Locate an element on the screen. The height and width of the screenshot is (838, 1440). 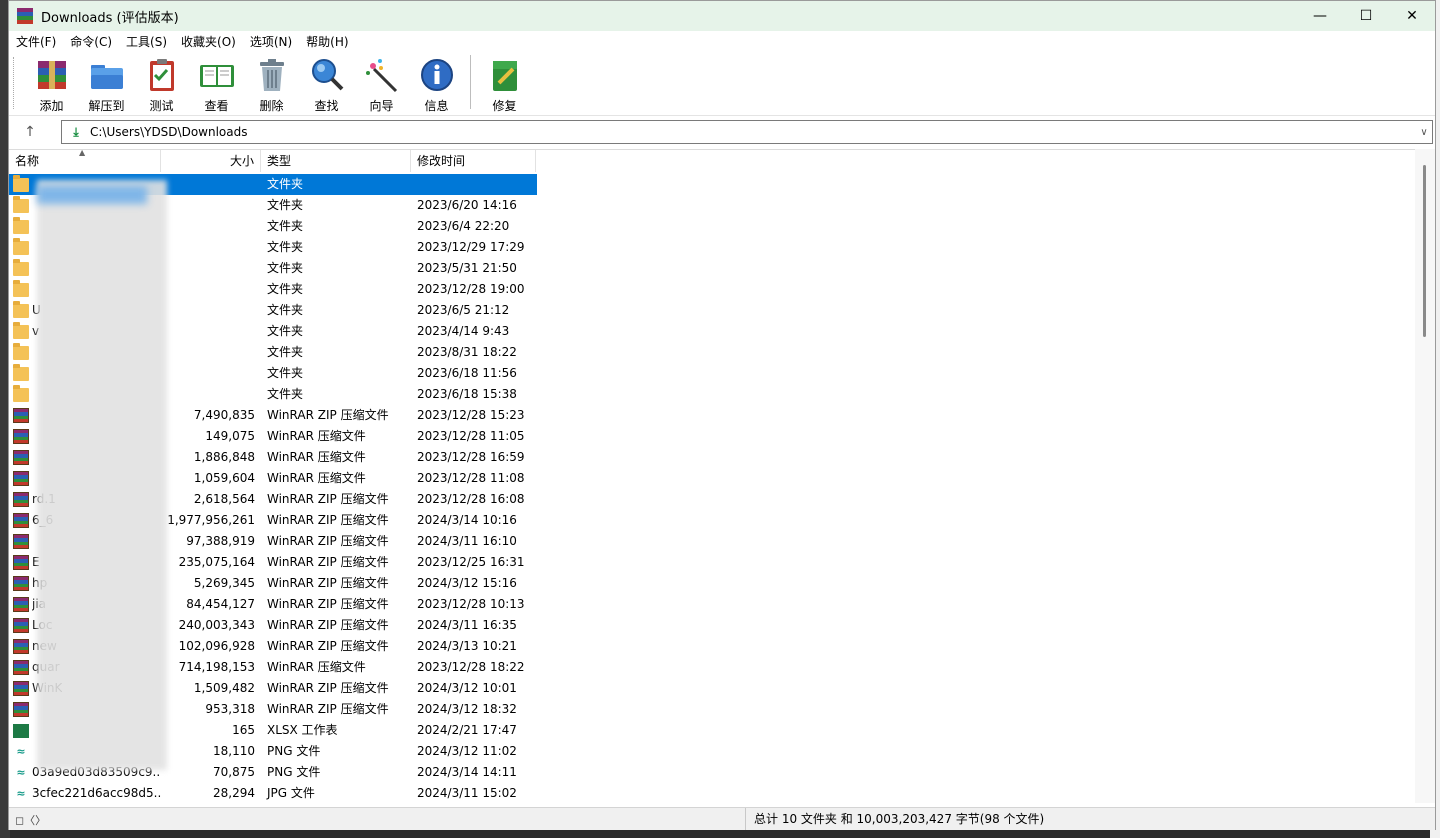
column-type: 类型 is located at coordinates (336, 161).